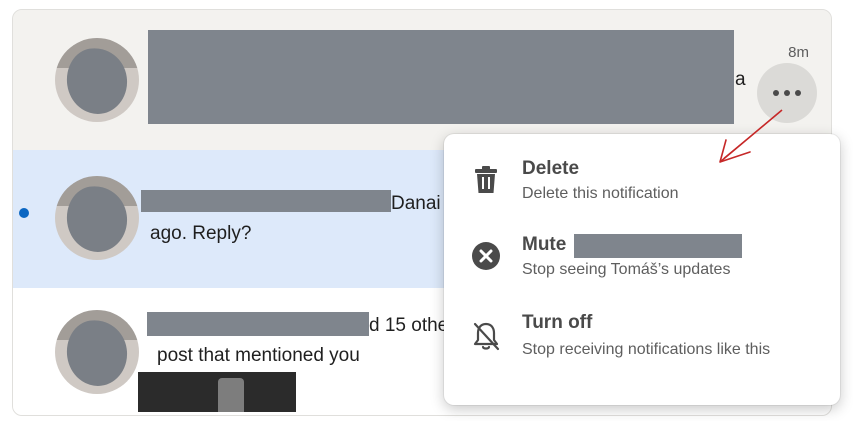 This screenshot has height=421, width=853. I want to click on menu-item-mute: Mute Stop seeing Tomáš’s updates, so click(642, 264).